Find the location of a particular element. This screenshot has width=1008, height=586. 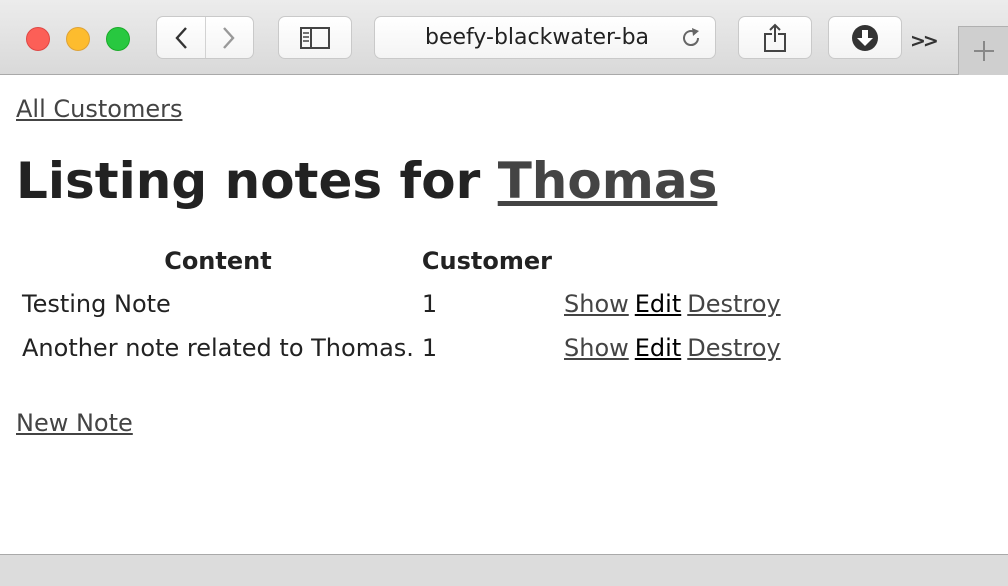

address-bar: beefy-blackwater-ba is located at coordinates (545, 37).